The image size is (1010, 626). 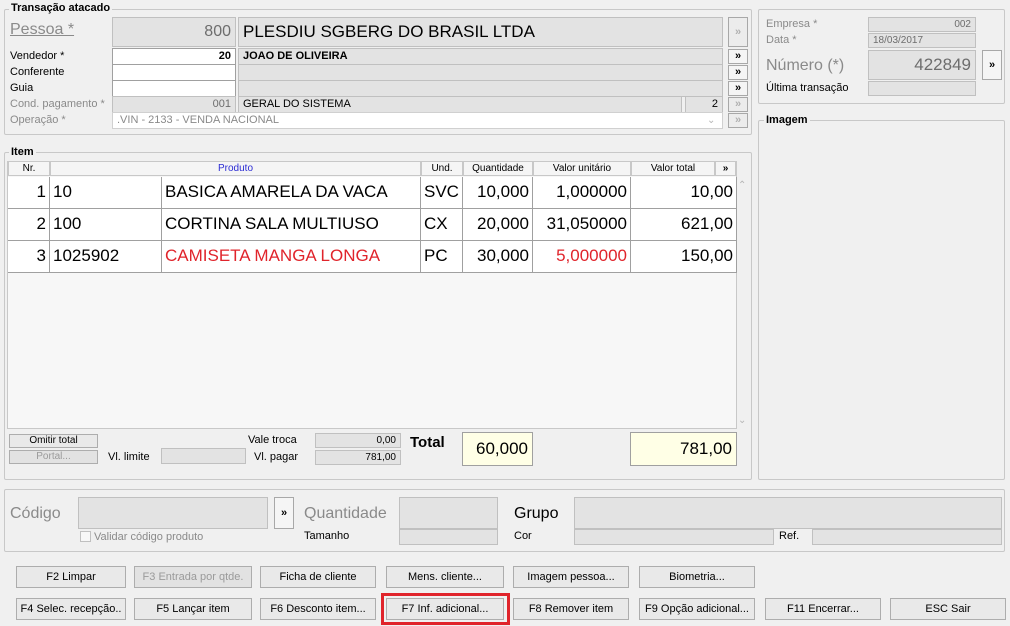 I want to click on cond-pagamento-num-field: 2, so click(x=704, y=104).